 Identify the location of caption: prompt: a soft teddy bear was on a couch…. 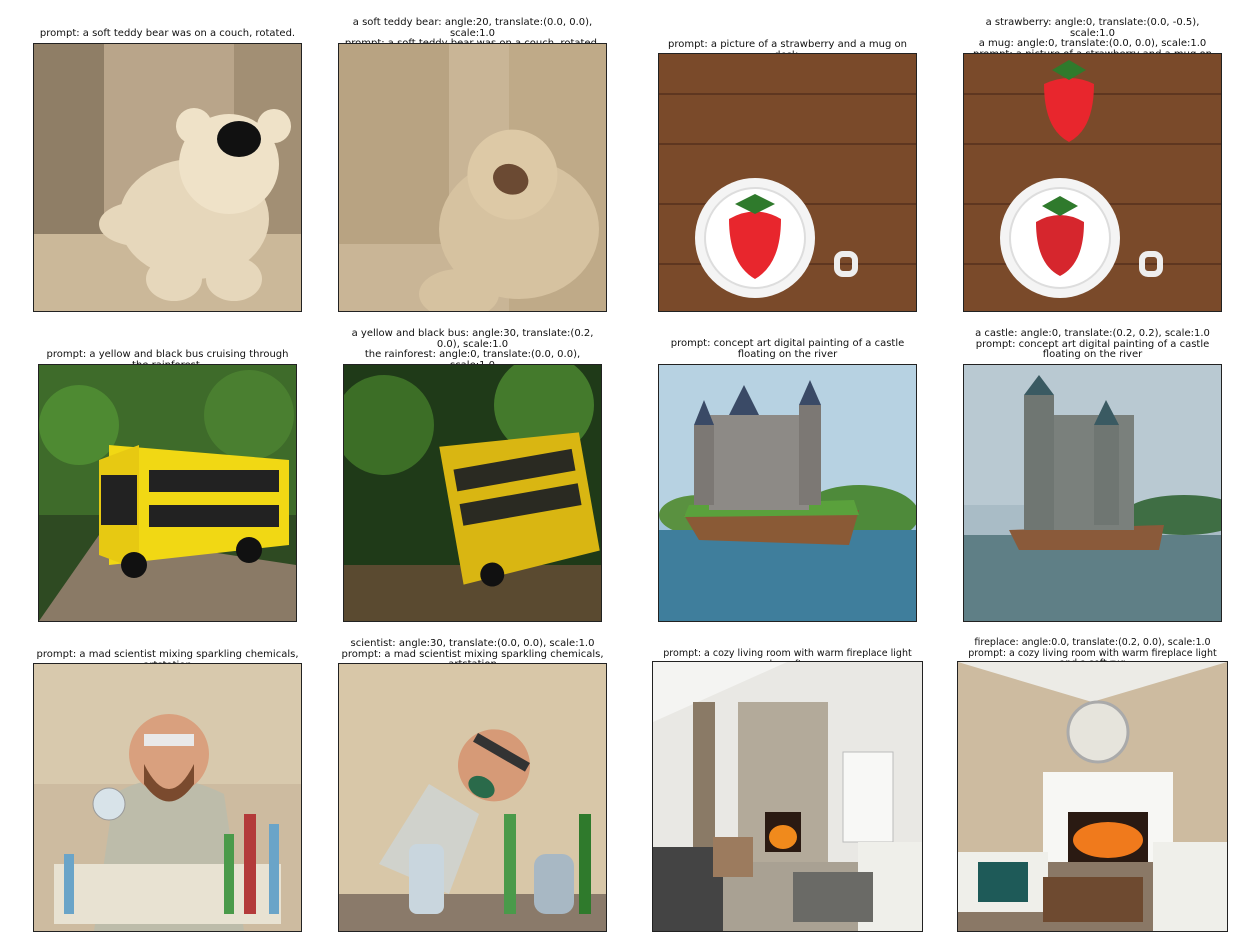
(167, 33).